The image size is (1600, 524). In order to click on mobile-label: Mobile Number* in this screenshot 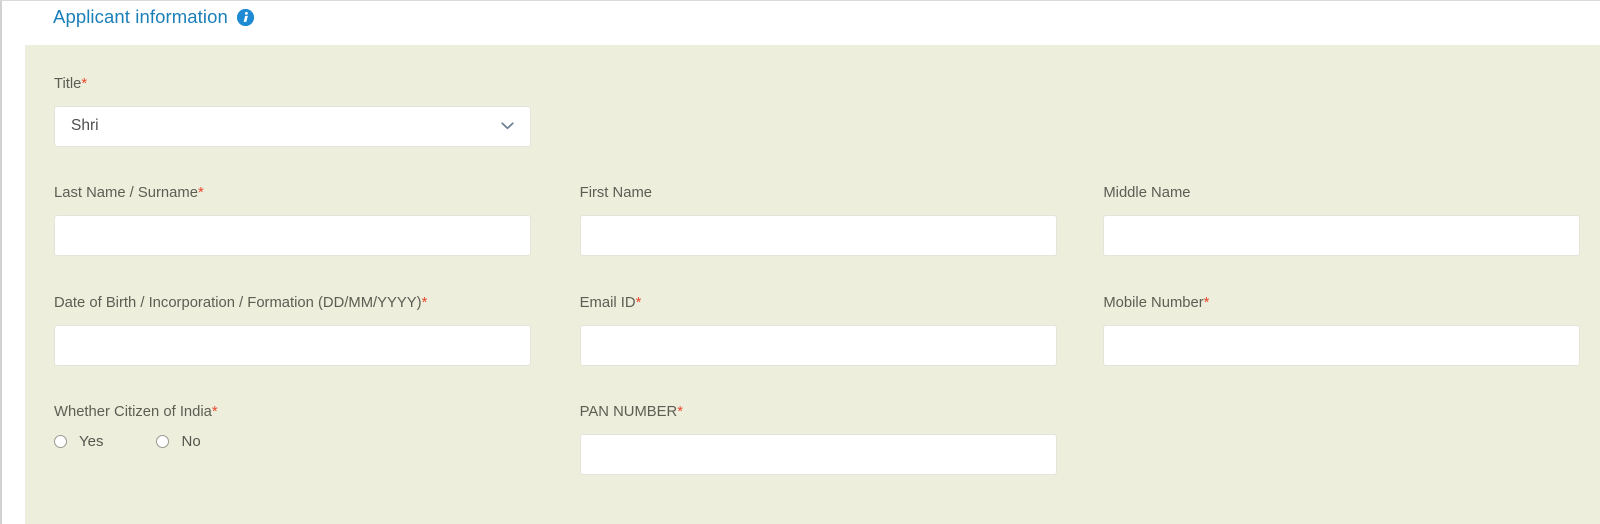, I will do `click(1156, 303)`.